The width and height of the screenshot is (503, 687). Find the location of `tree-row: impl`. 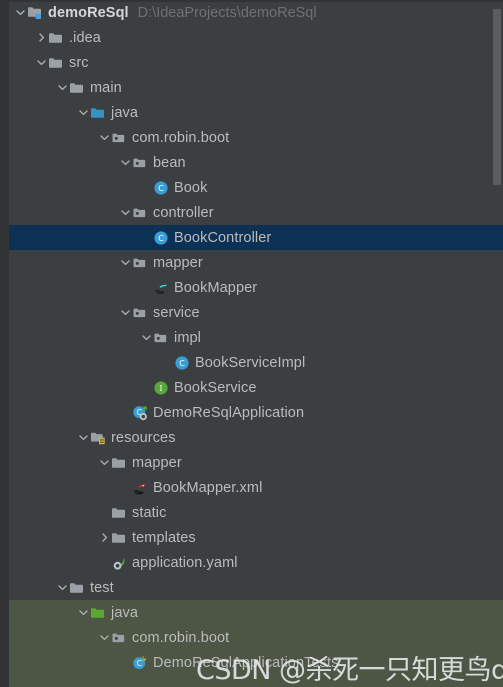

tree-row: impl is located at coordinates (251, 337).